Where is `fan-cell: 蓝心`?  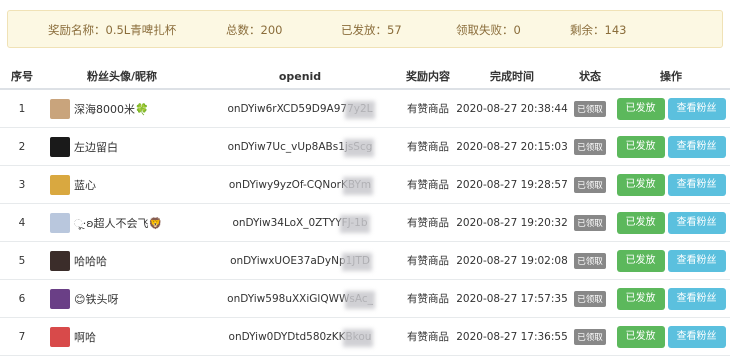 fan-cell: 蓝心 is located at coordinates (122, 184).